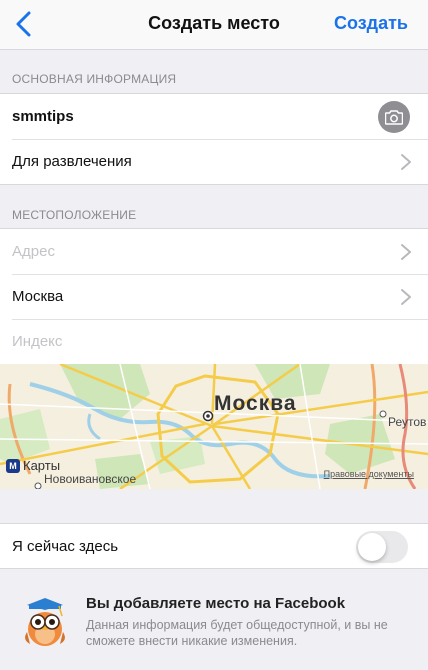 The width and height of the screenshot is (428, 670). What do you see at coordinates (371, 23) in the screenshot?
I see `create-button: Создать` at bounding box center [371, 23].